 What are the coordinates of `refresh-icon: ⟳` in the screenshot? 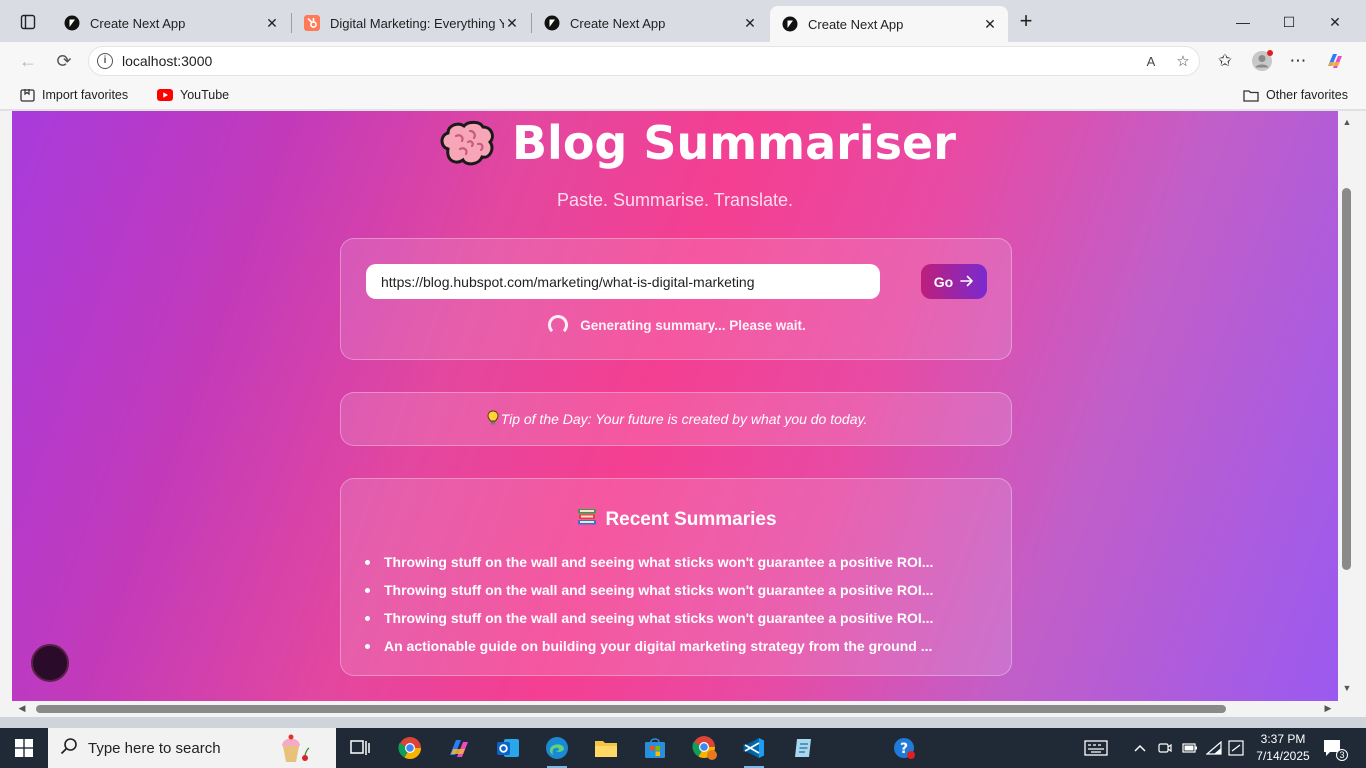 It's located at (64, 61).